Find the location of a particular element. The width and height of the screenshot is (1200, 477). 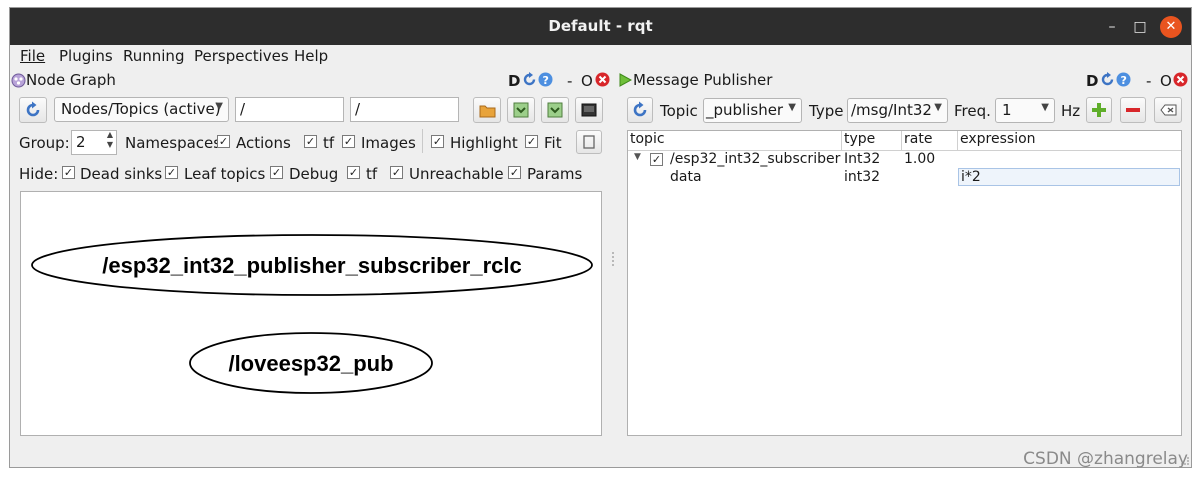

message-publisher-title: Message Publisher is located at coordinates (703, 80).